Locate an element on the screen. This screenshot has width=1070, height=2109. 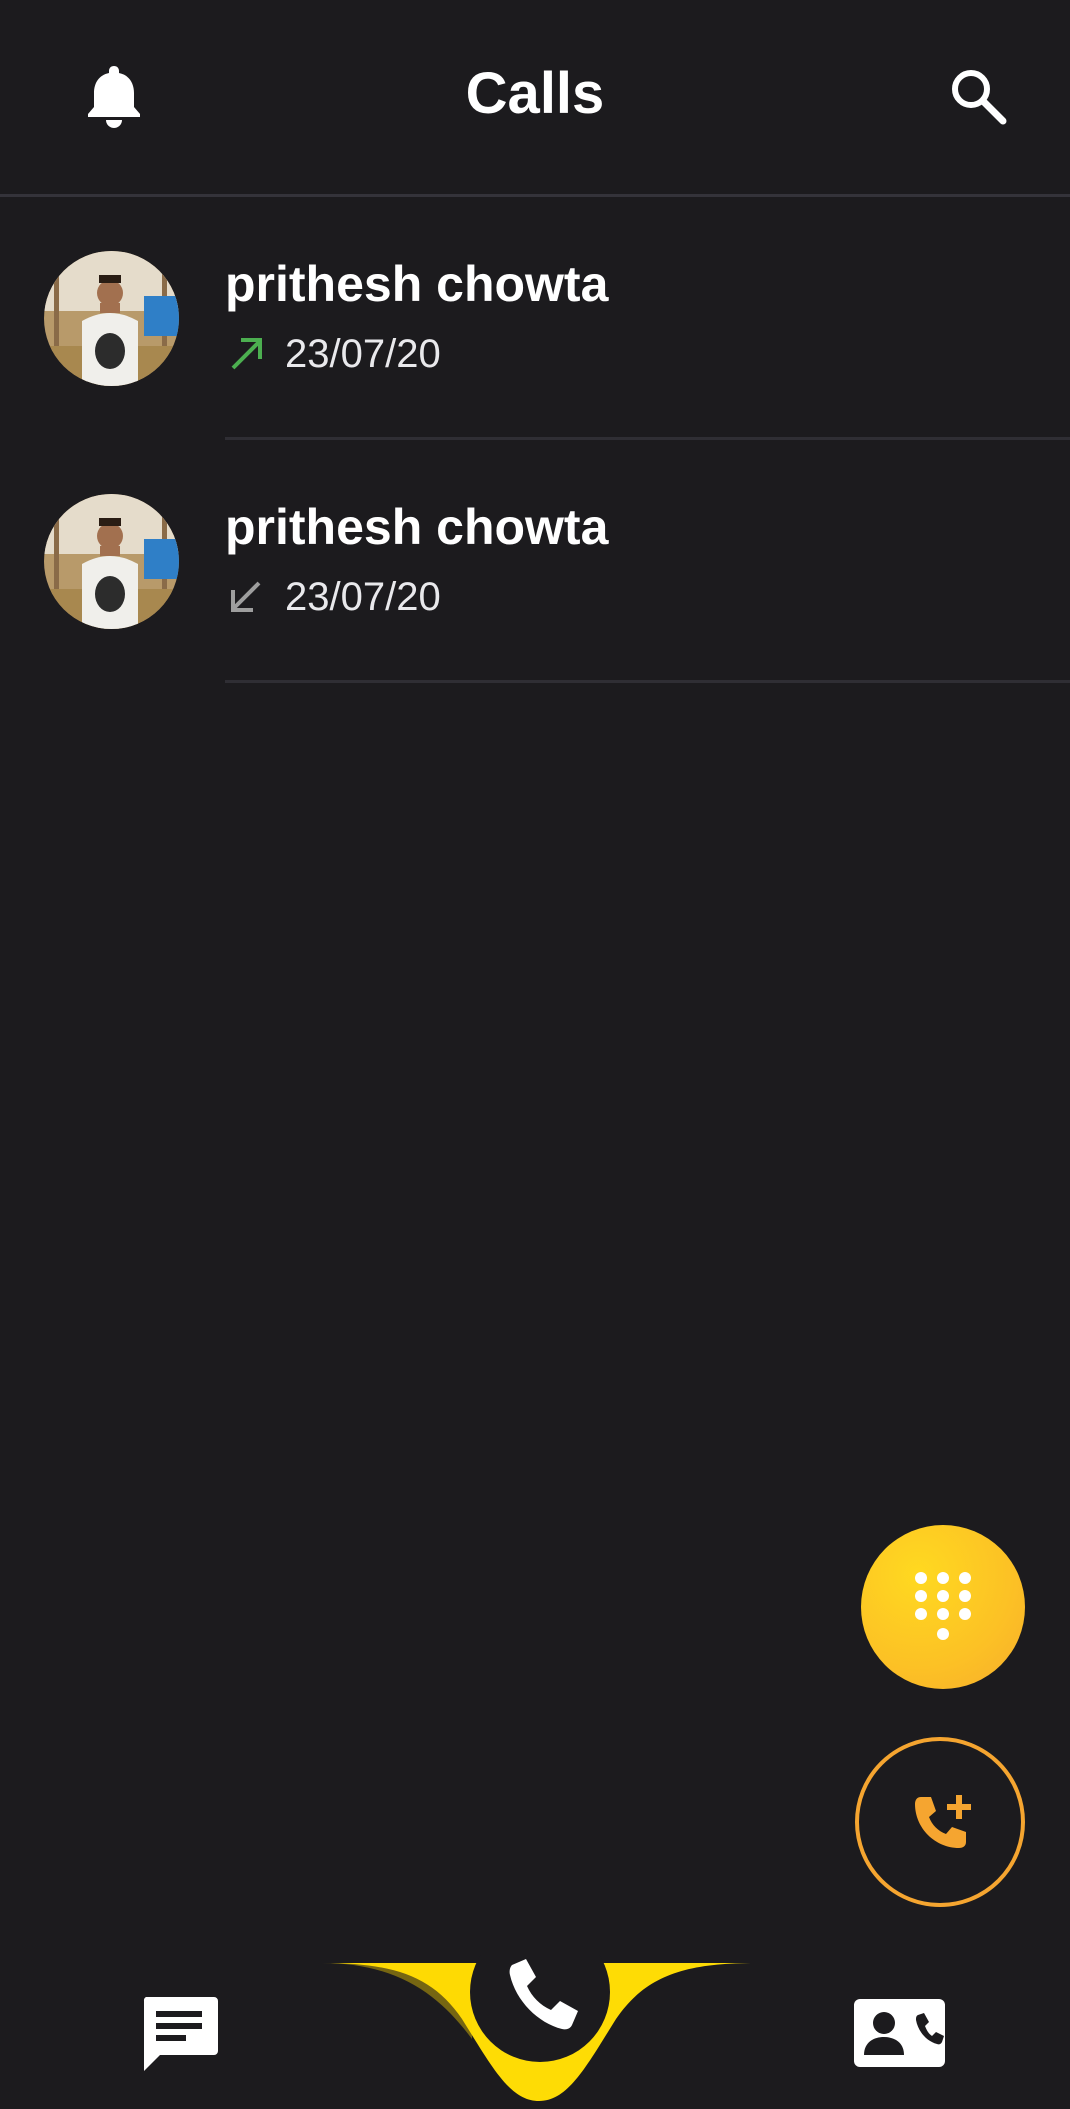
nav-contacts is located at coordinates (899, 2033).